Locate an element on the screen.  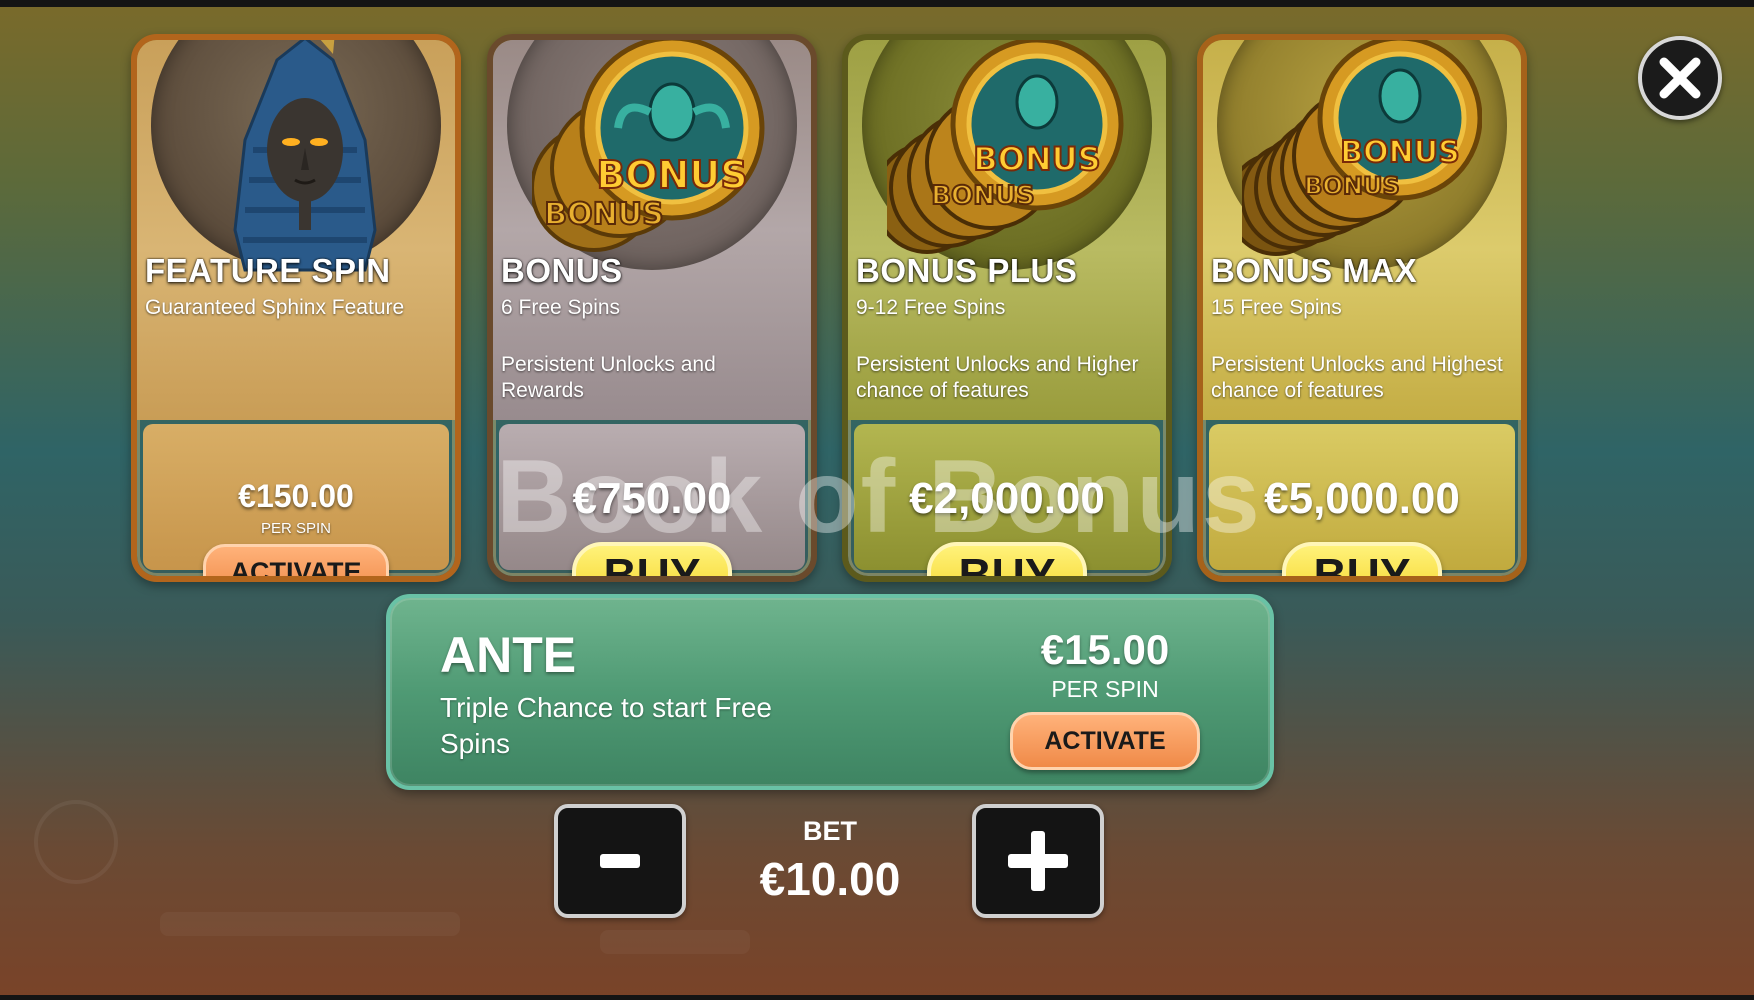
bet-label: BET is located at coordinates (830, 831).